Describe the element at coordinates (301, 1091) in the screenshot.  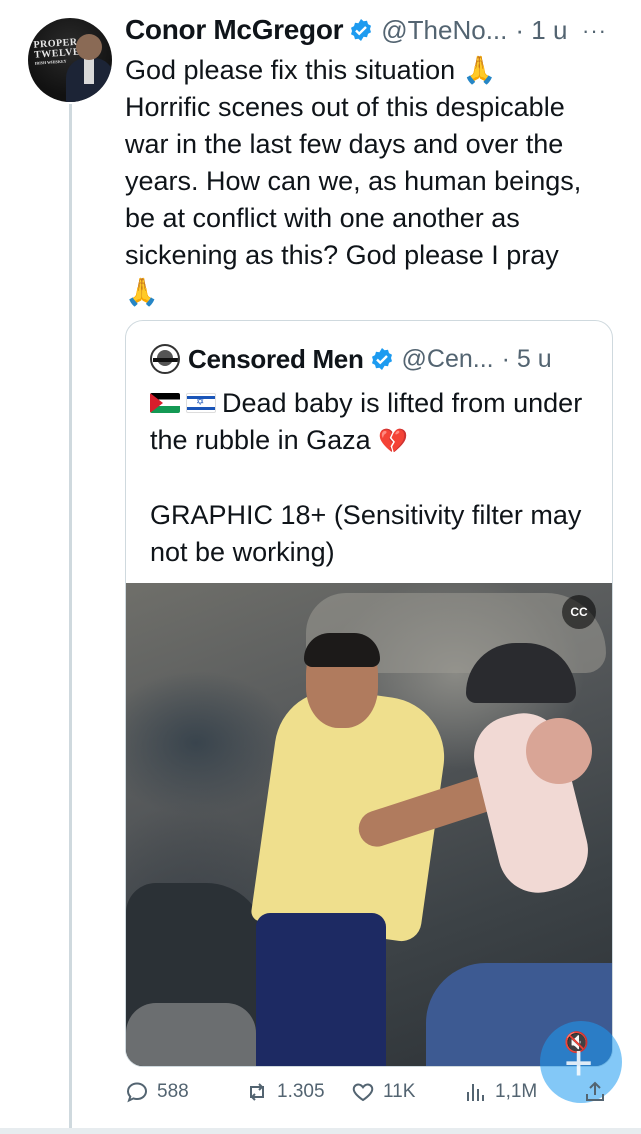
I see `repost-count: 1.305` at that location.